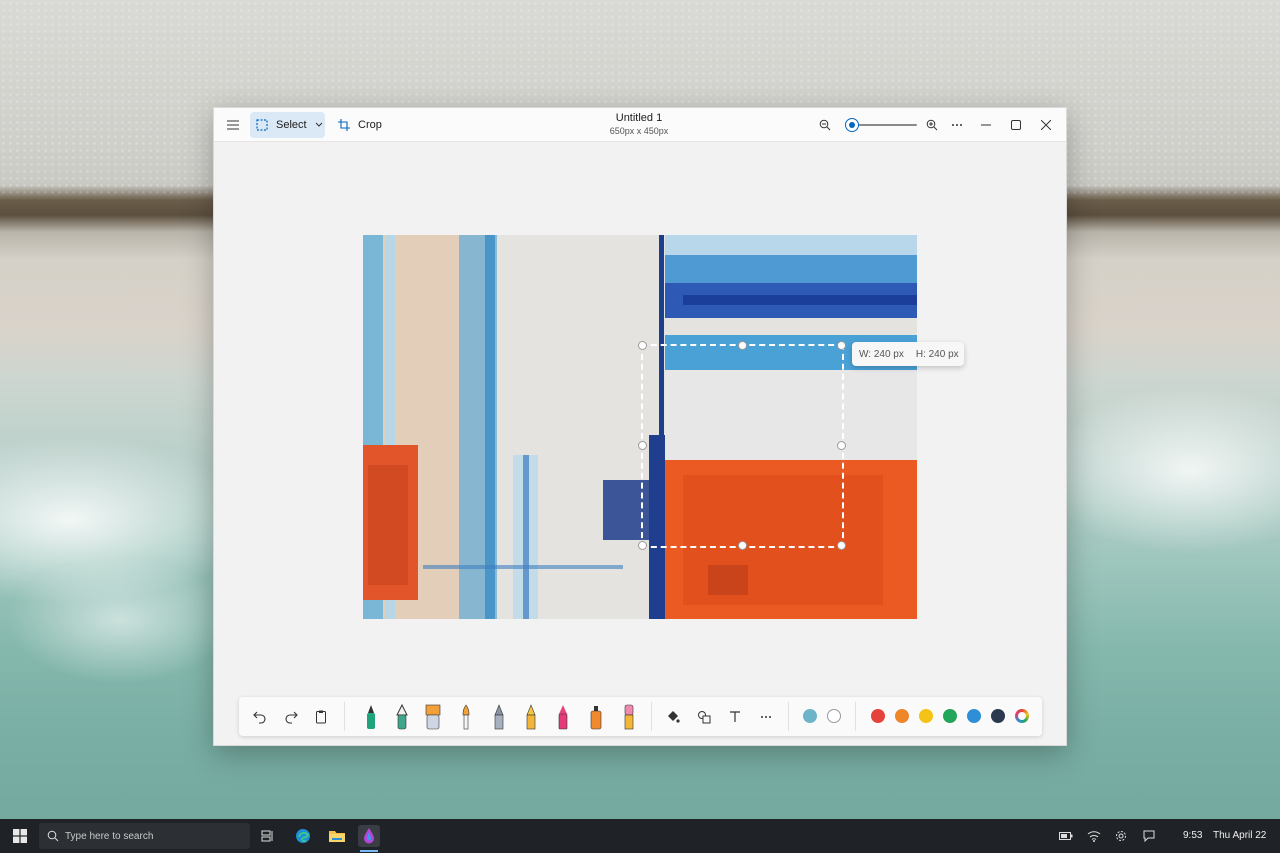  I want to click on zoom-thumb, so click(852, 125).